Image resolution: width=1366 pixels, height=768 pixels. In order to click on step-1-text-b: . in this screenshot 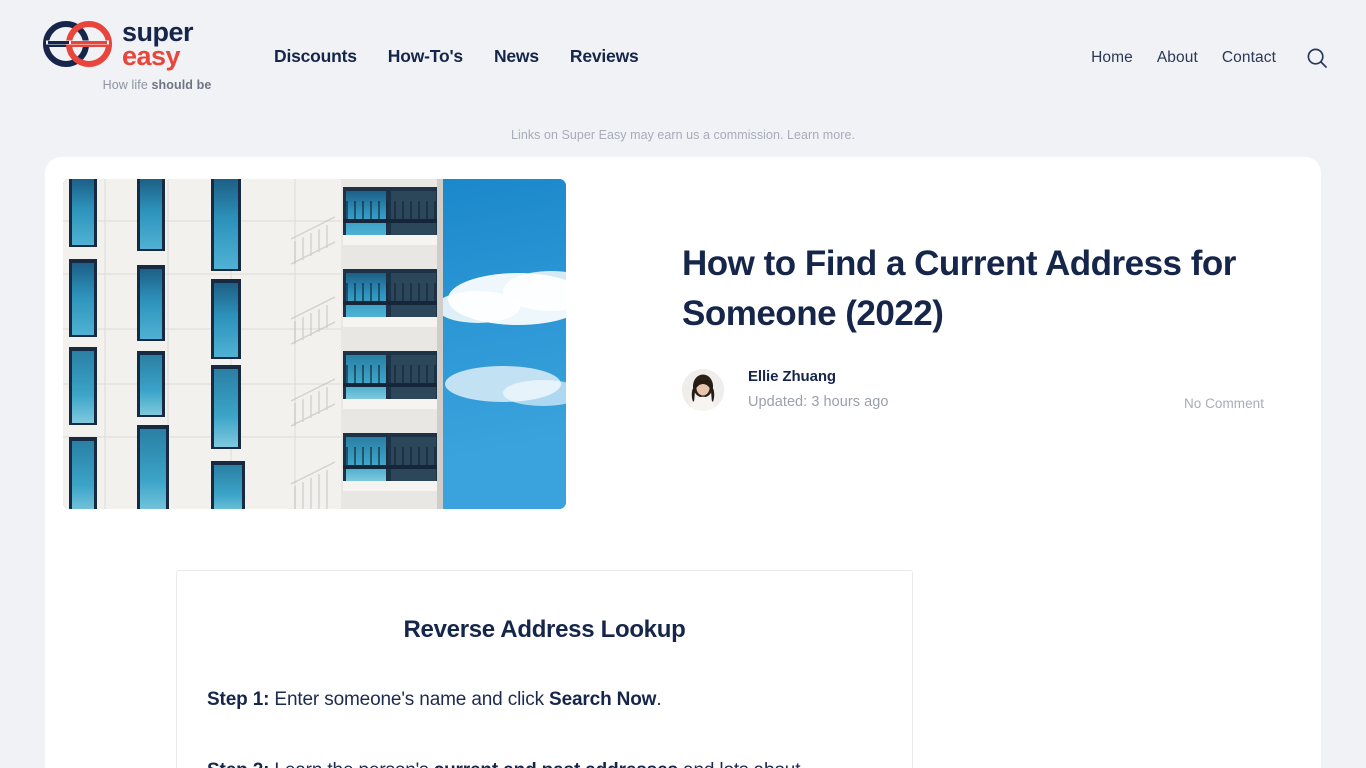, I will do `click(659, 699)`.